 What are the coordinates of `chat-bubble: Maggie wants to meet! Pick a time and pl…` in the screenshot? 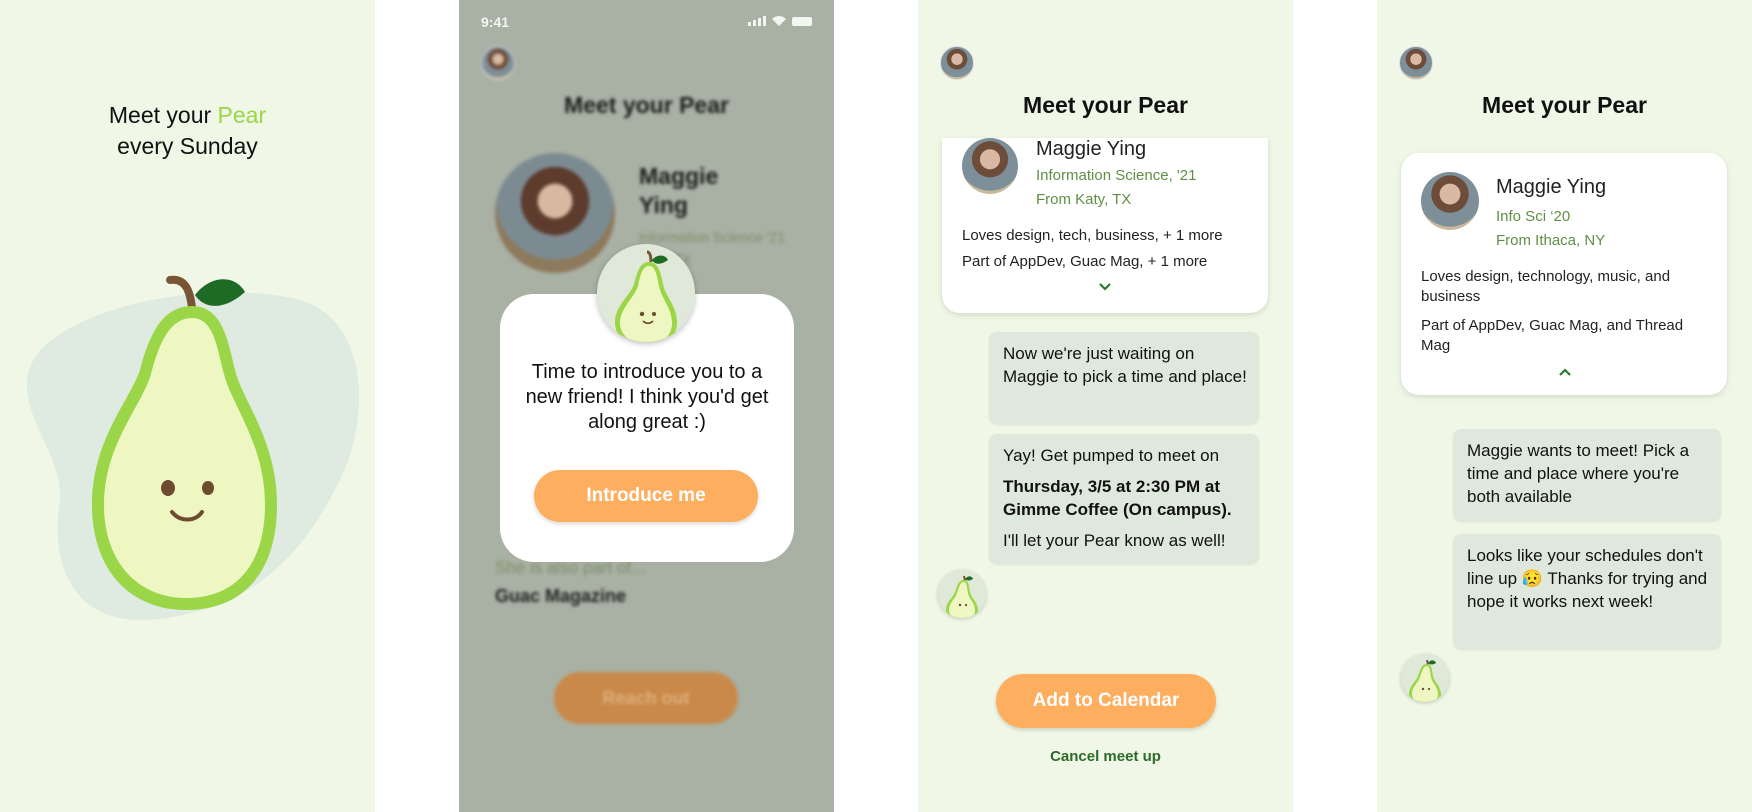 It's located at (1587, 475).